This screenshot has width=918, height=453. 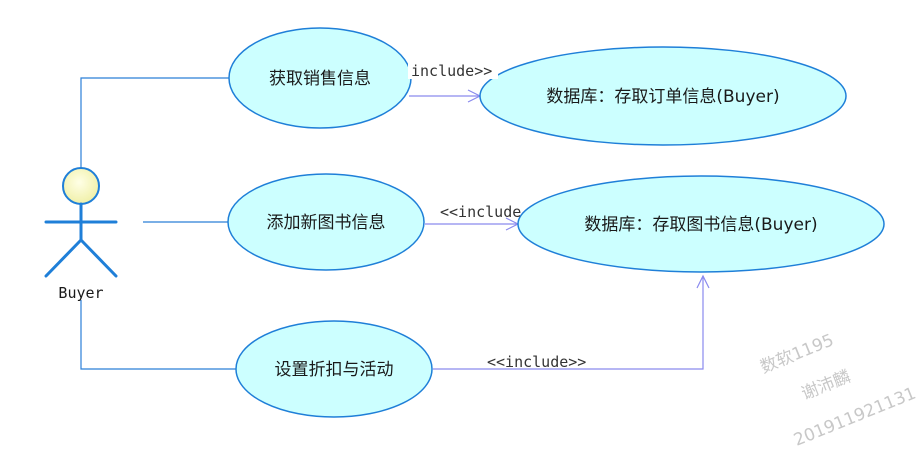 I want to click on actor-body, so click(x=81, y=240).